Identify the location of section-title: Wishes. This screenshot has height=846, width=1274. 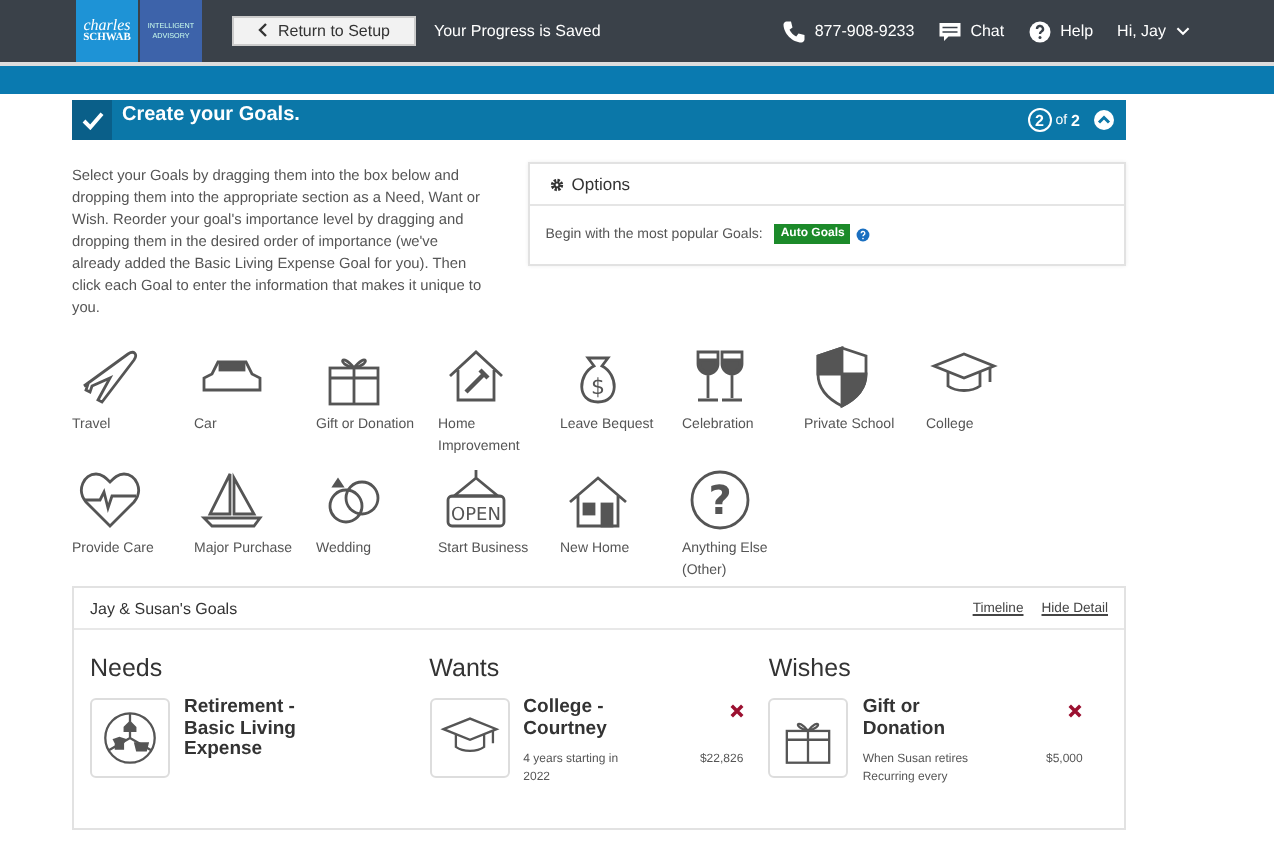
(810, 668).